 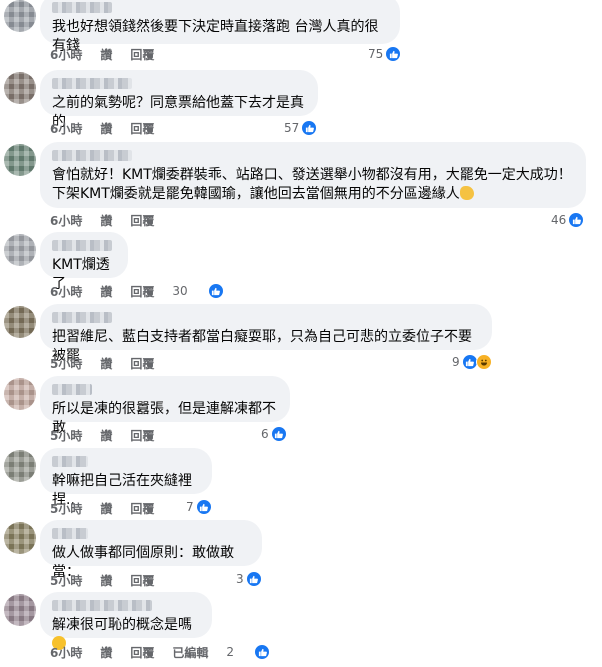 What do you see at coordinates (155, 291) in the screenshot?
I see `comment-actions: 6小時 讚 回覆 30` at bounding box center [155, 291].